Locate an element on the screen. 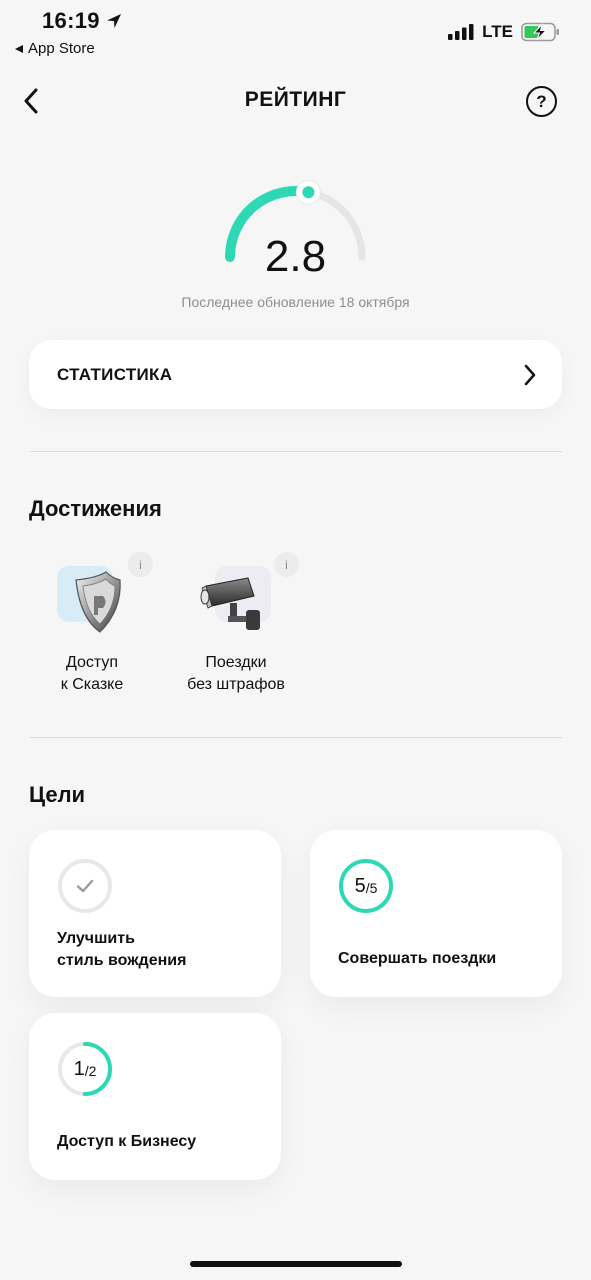  help-button: ? is located at coordinates (541, 101).